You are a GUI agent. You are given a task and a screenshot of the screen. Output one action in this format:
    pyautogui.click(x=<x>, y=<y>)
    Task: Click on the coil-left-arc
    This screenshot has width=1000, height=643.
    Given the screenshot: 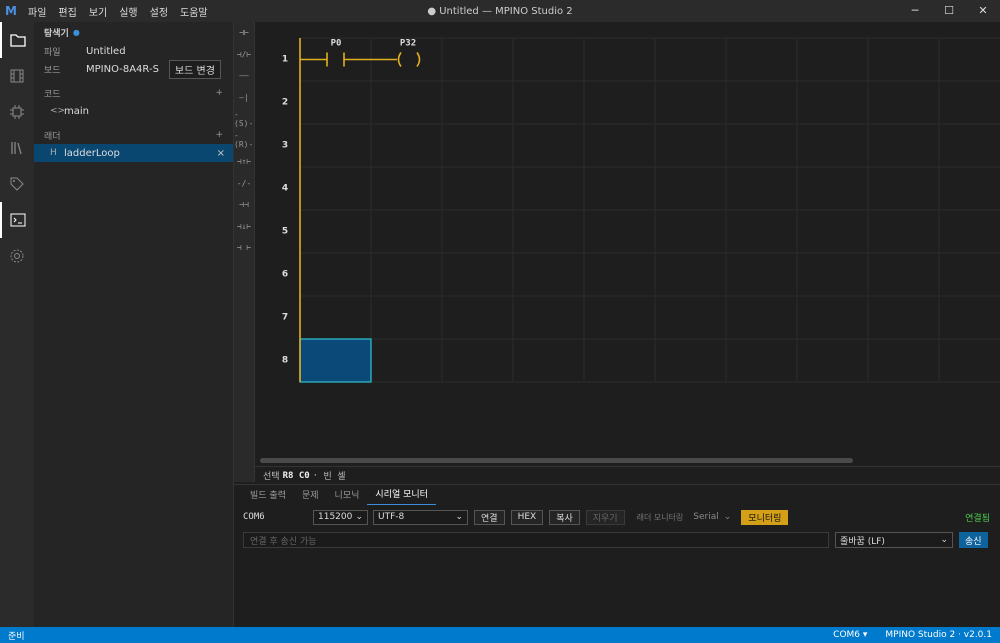 What is the action you would take?
    pyautogui.click(x=399, y=59)
    